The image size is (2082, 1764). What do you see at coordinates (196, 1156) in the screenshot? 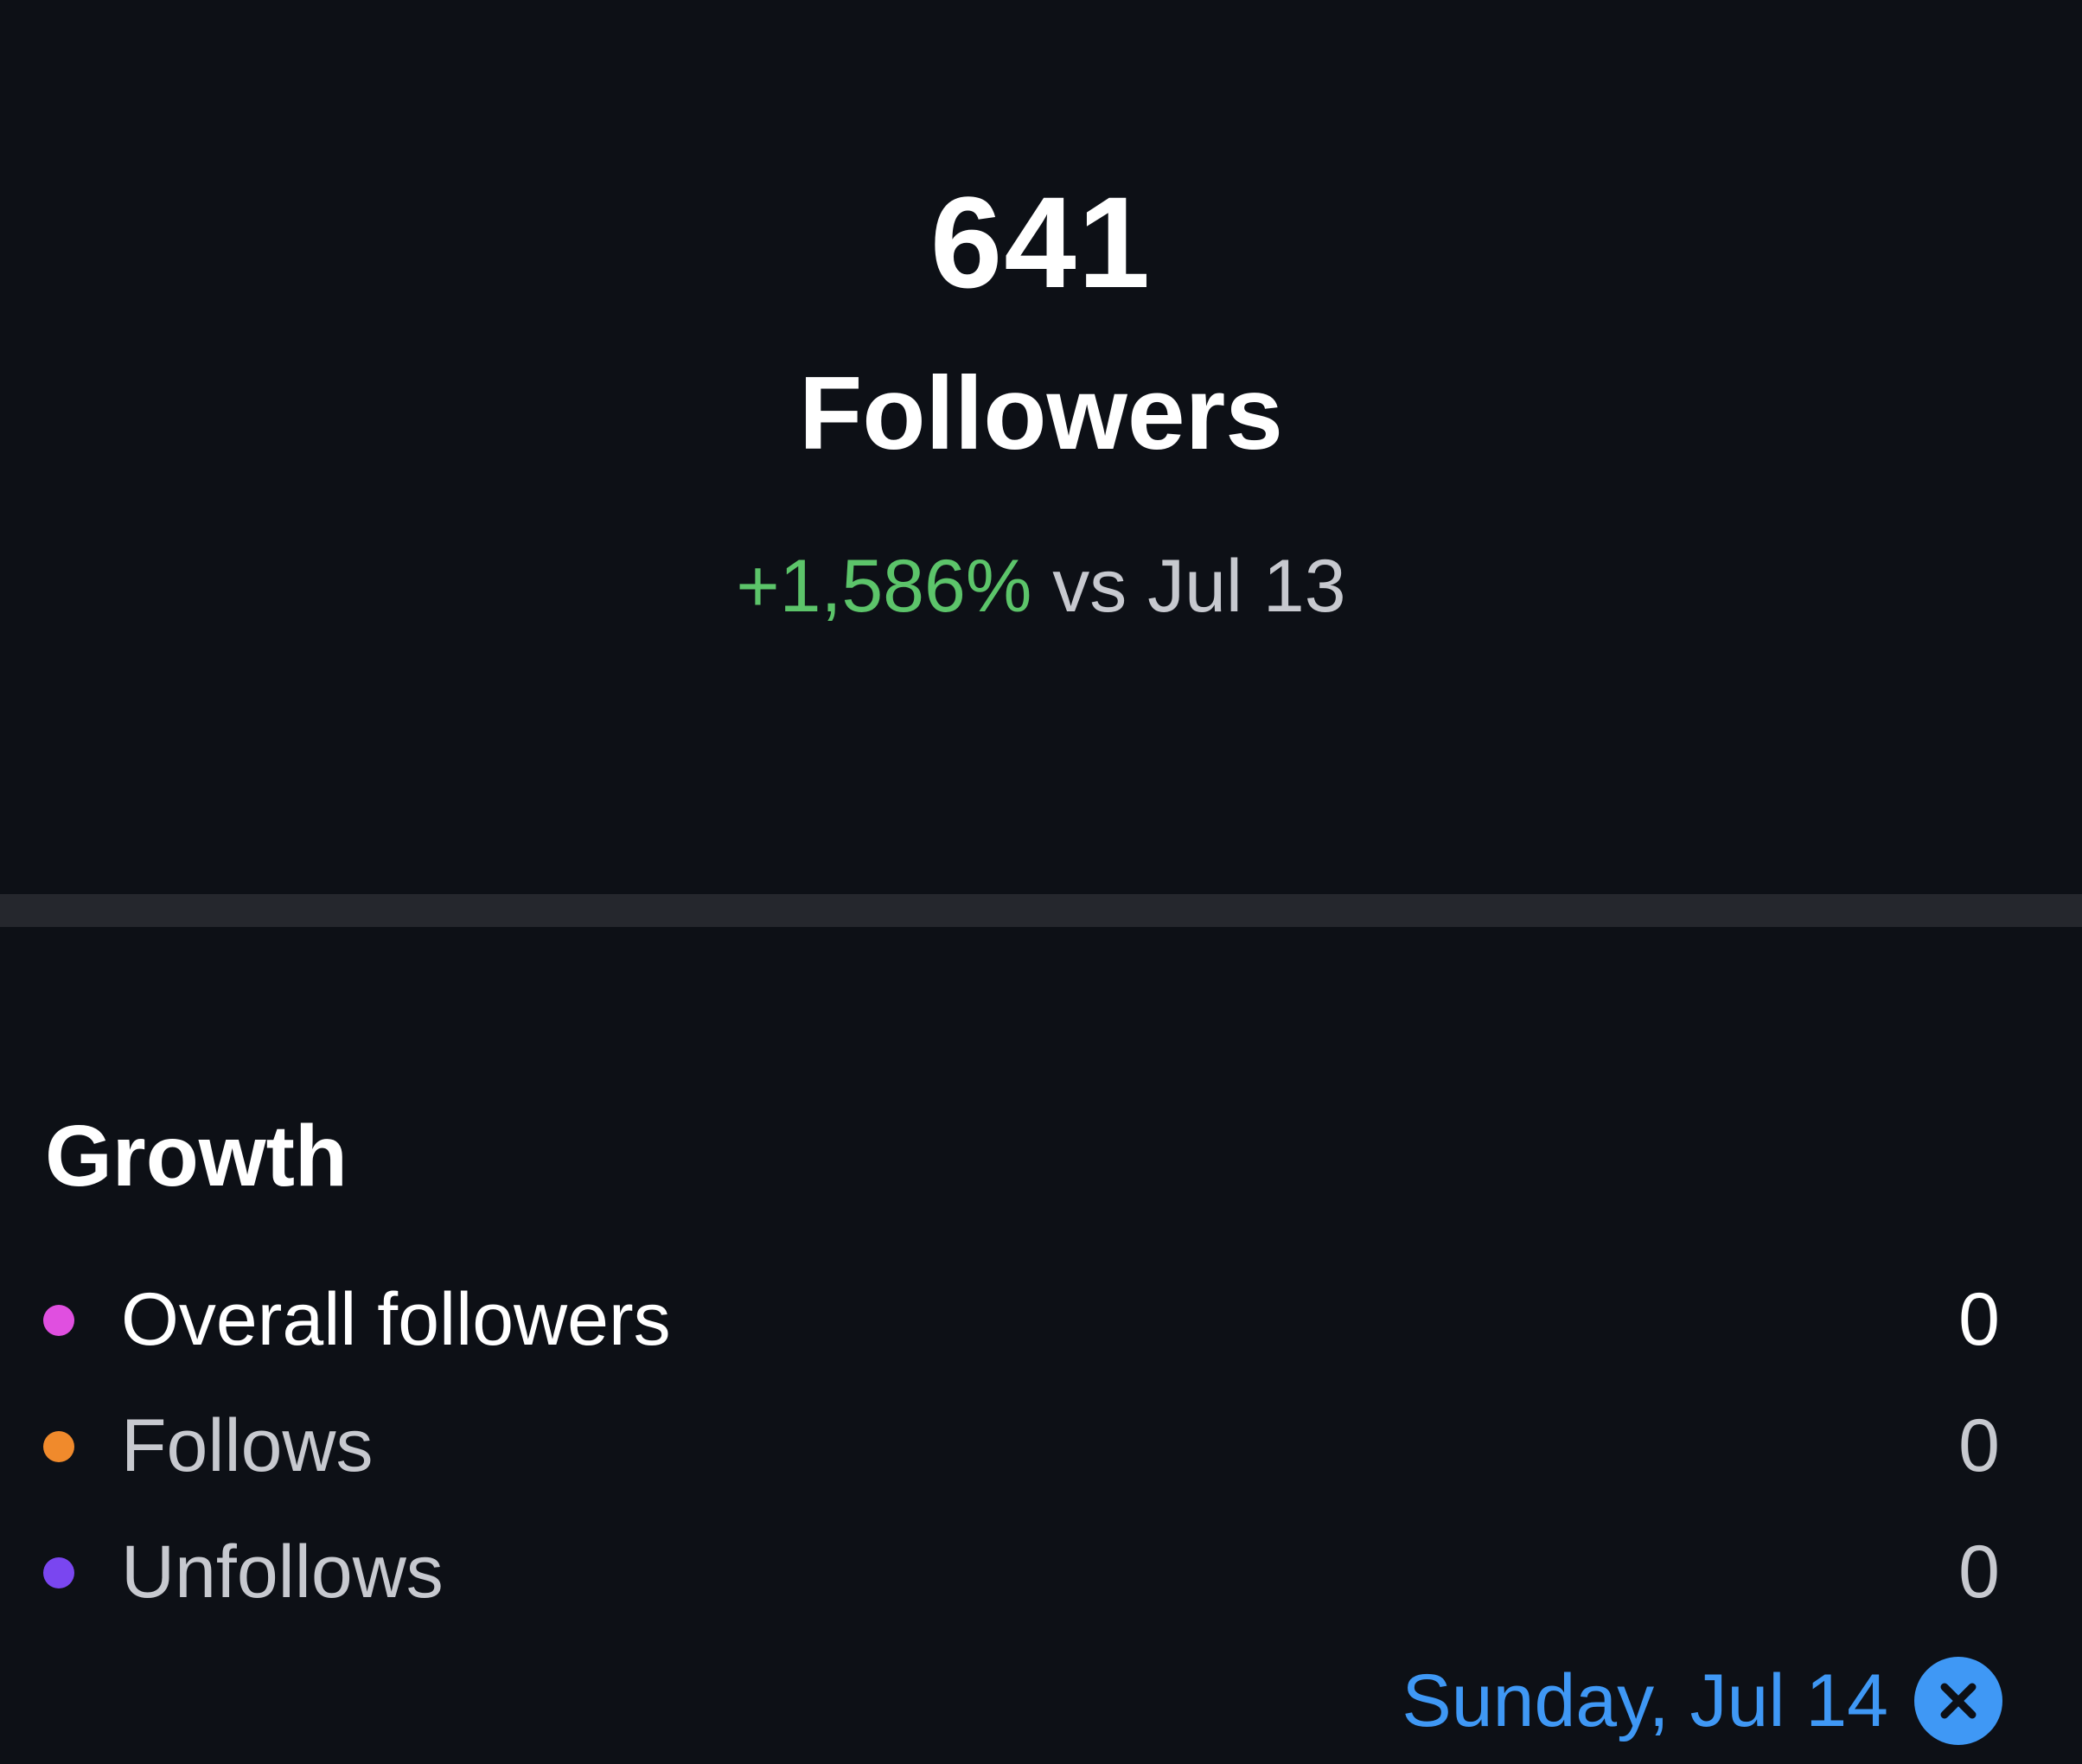
I see `growth-title: Growth` at bounding box center [196, 1156].